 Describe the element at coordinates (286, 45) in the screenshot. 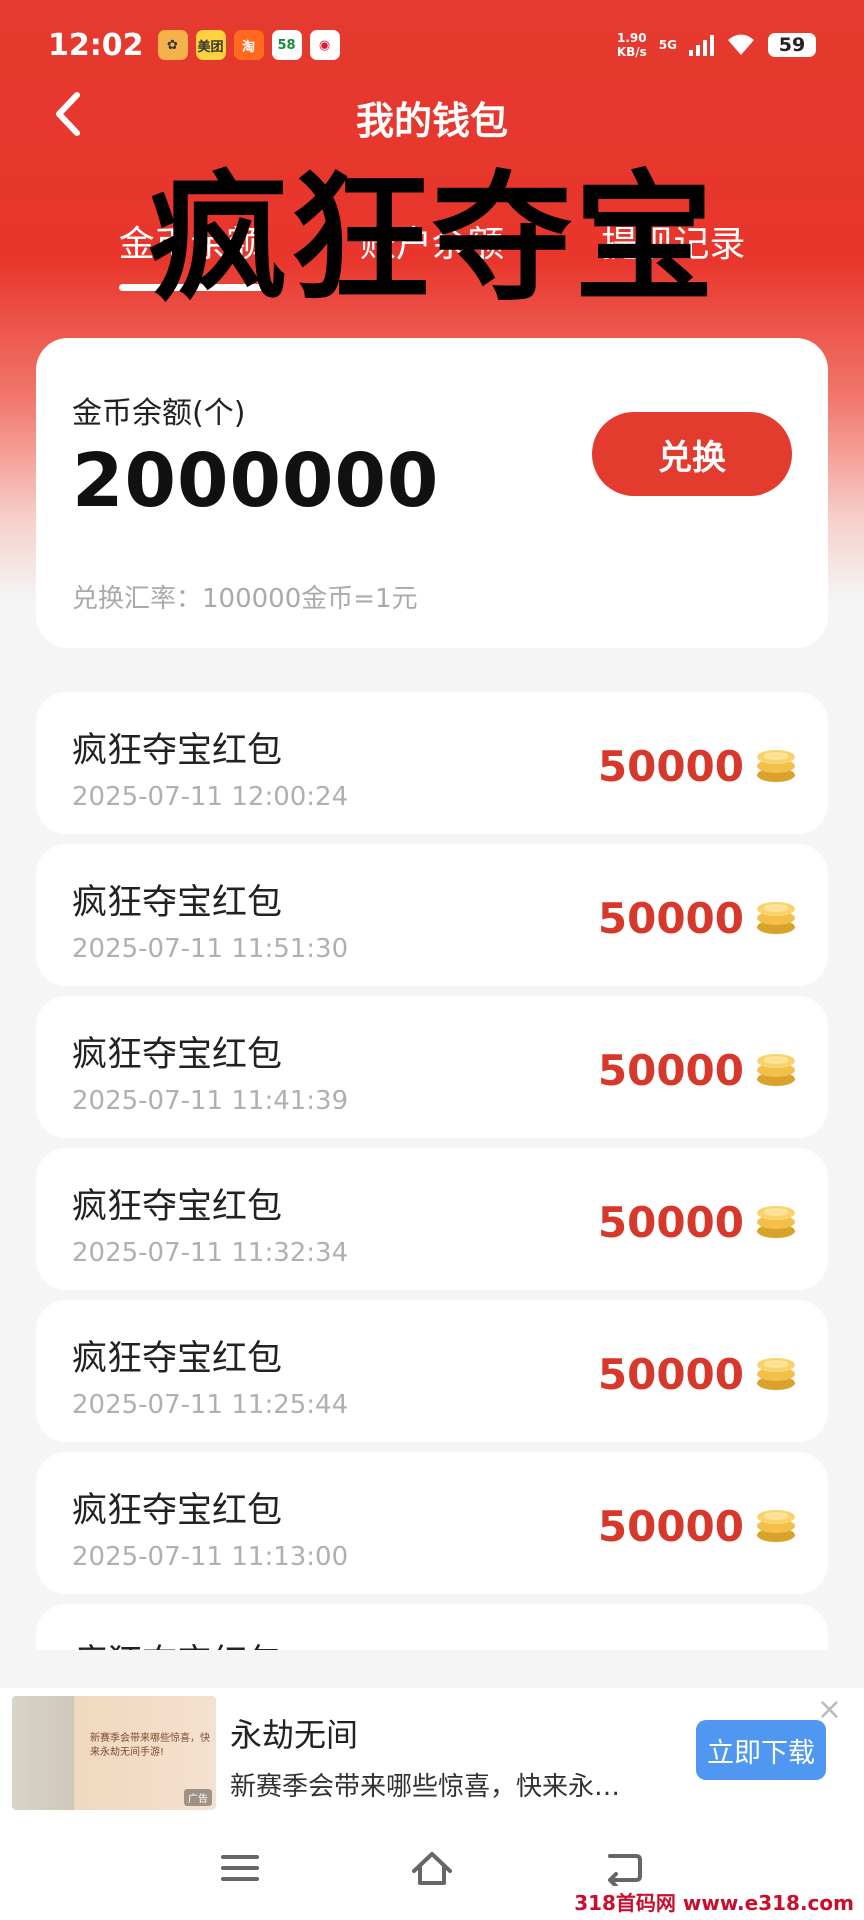

I see `58-icon: 58` at that location.